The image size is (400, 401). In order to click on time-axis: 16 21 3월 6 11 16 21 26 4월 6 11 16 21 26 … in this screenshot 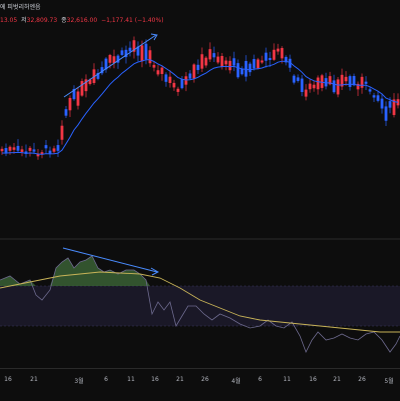, I will do `click(200, 384)`.